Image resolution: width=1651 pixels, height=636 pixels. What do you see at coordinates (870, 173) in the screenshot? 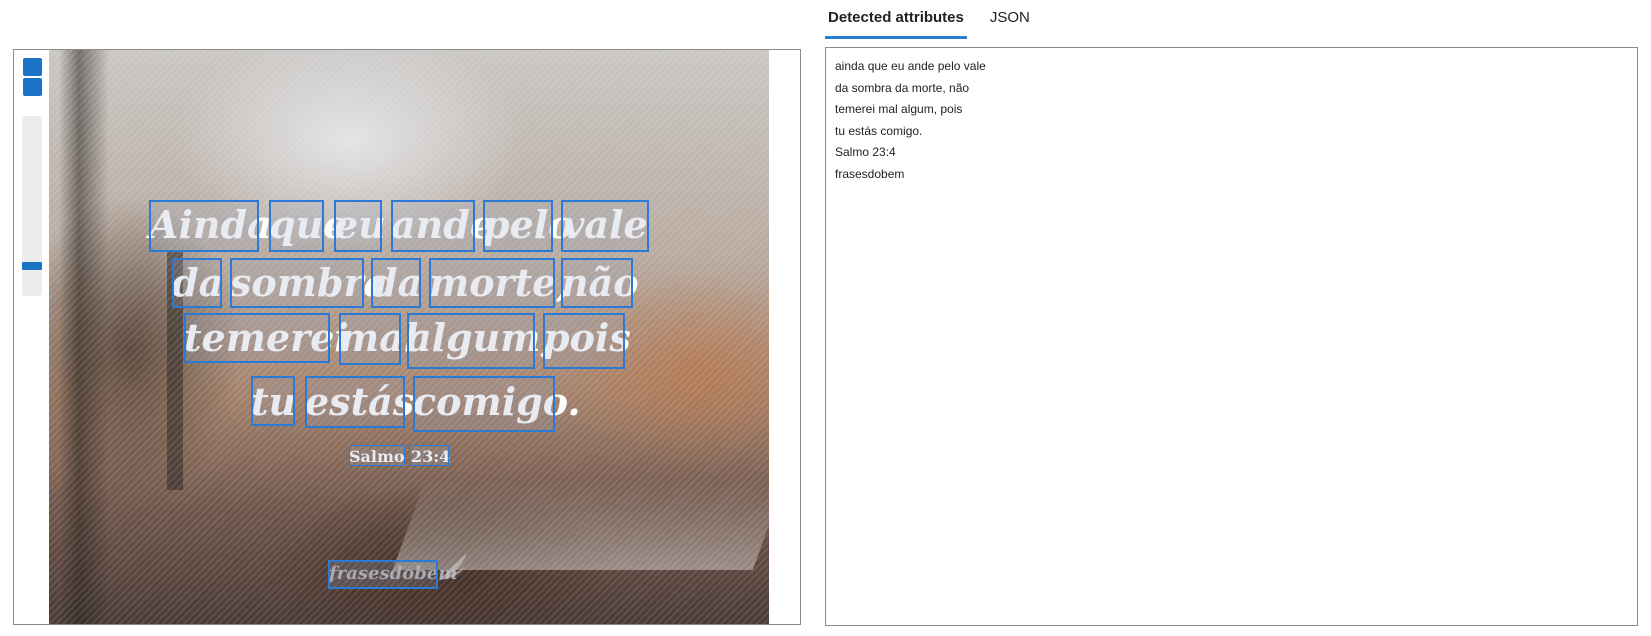
I see `detected-line: frasesdobem` at bounding box center [870, 173].